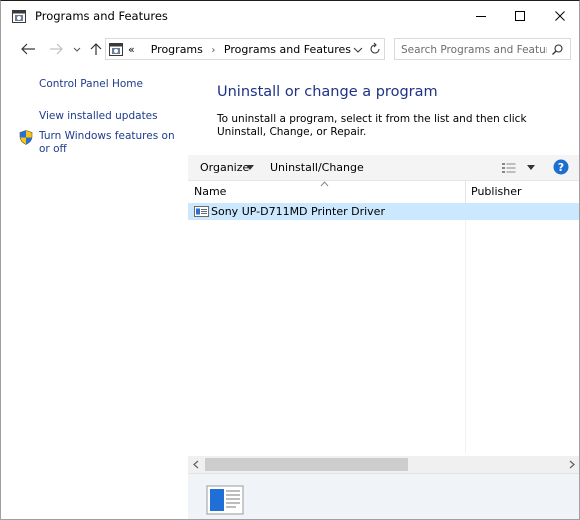 The image size is (580, 520). What do you see at coordinates (465, 192) in the screenshot?
I see `column-divider` at bounding box center [465, 192].